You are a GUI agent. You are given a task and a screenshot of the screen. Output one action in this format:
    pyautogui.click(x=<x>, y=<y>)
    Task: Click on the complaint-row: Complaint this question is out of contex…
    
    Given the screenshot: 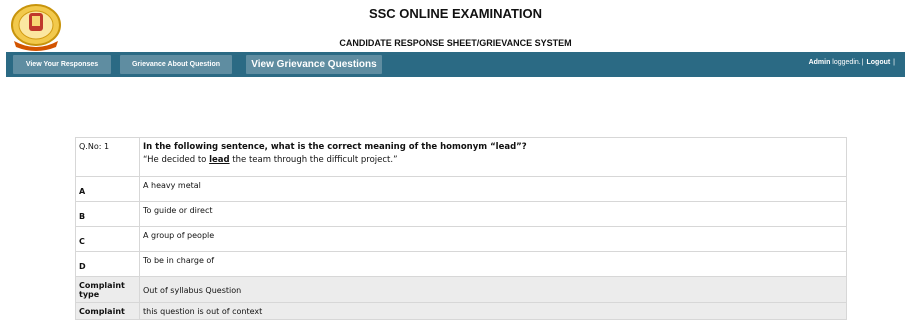 What is the action you would take?
    pyautogui.click(x=461, y=311)
    